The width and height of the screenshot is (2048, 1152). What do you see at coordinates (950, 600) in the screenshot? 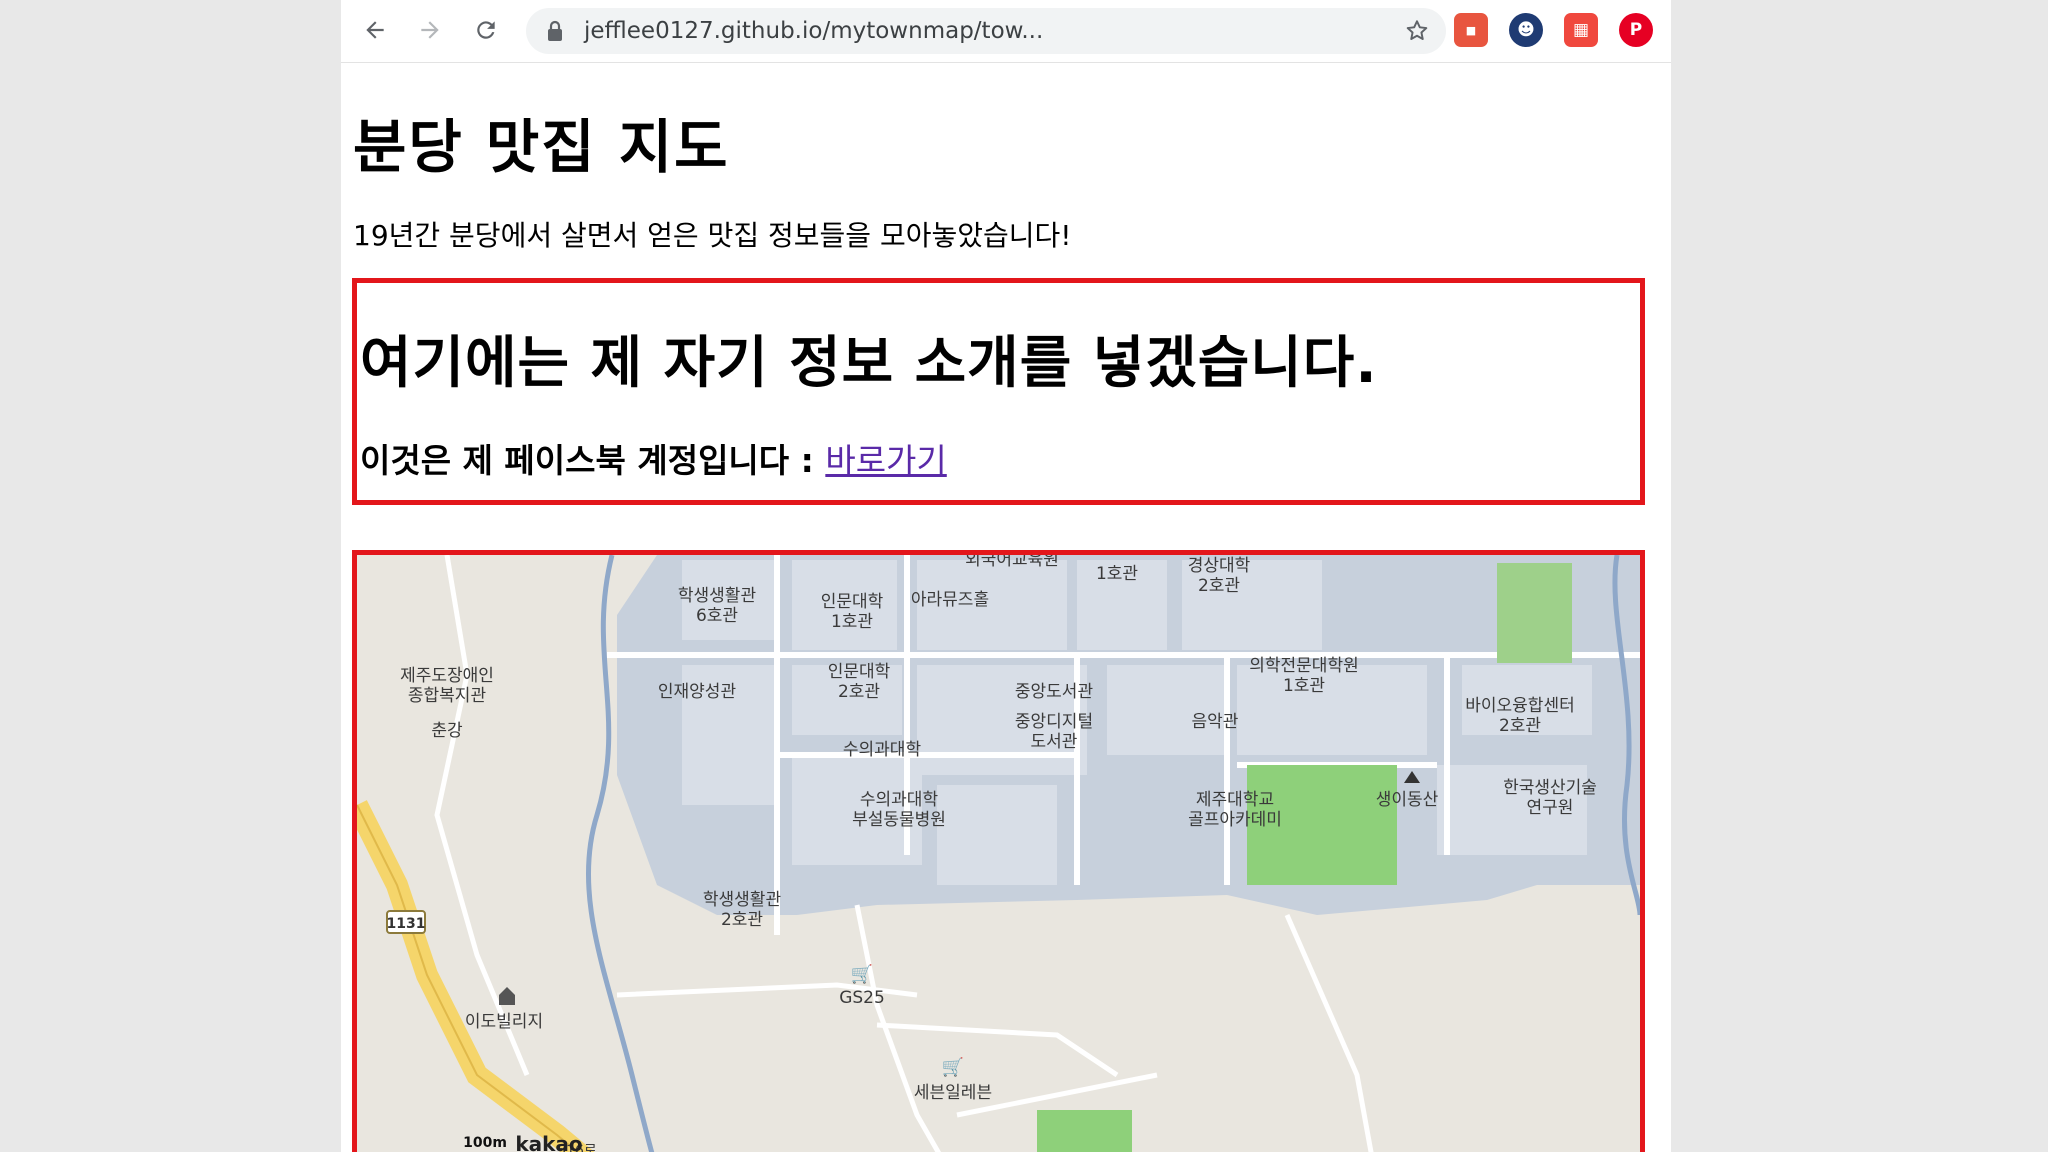
I see `map-label: 아라뮤즈홀` at bounding box center [950, 600].